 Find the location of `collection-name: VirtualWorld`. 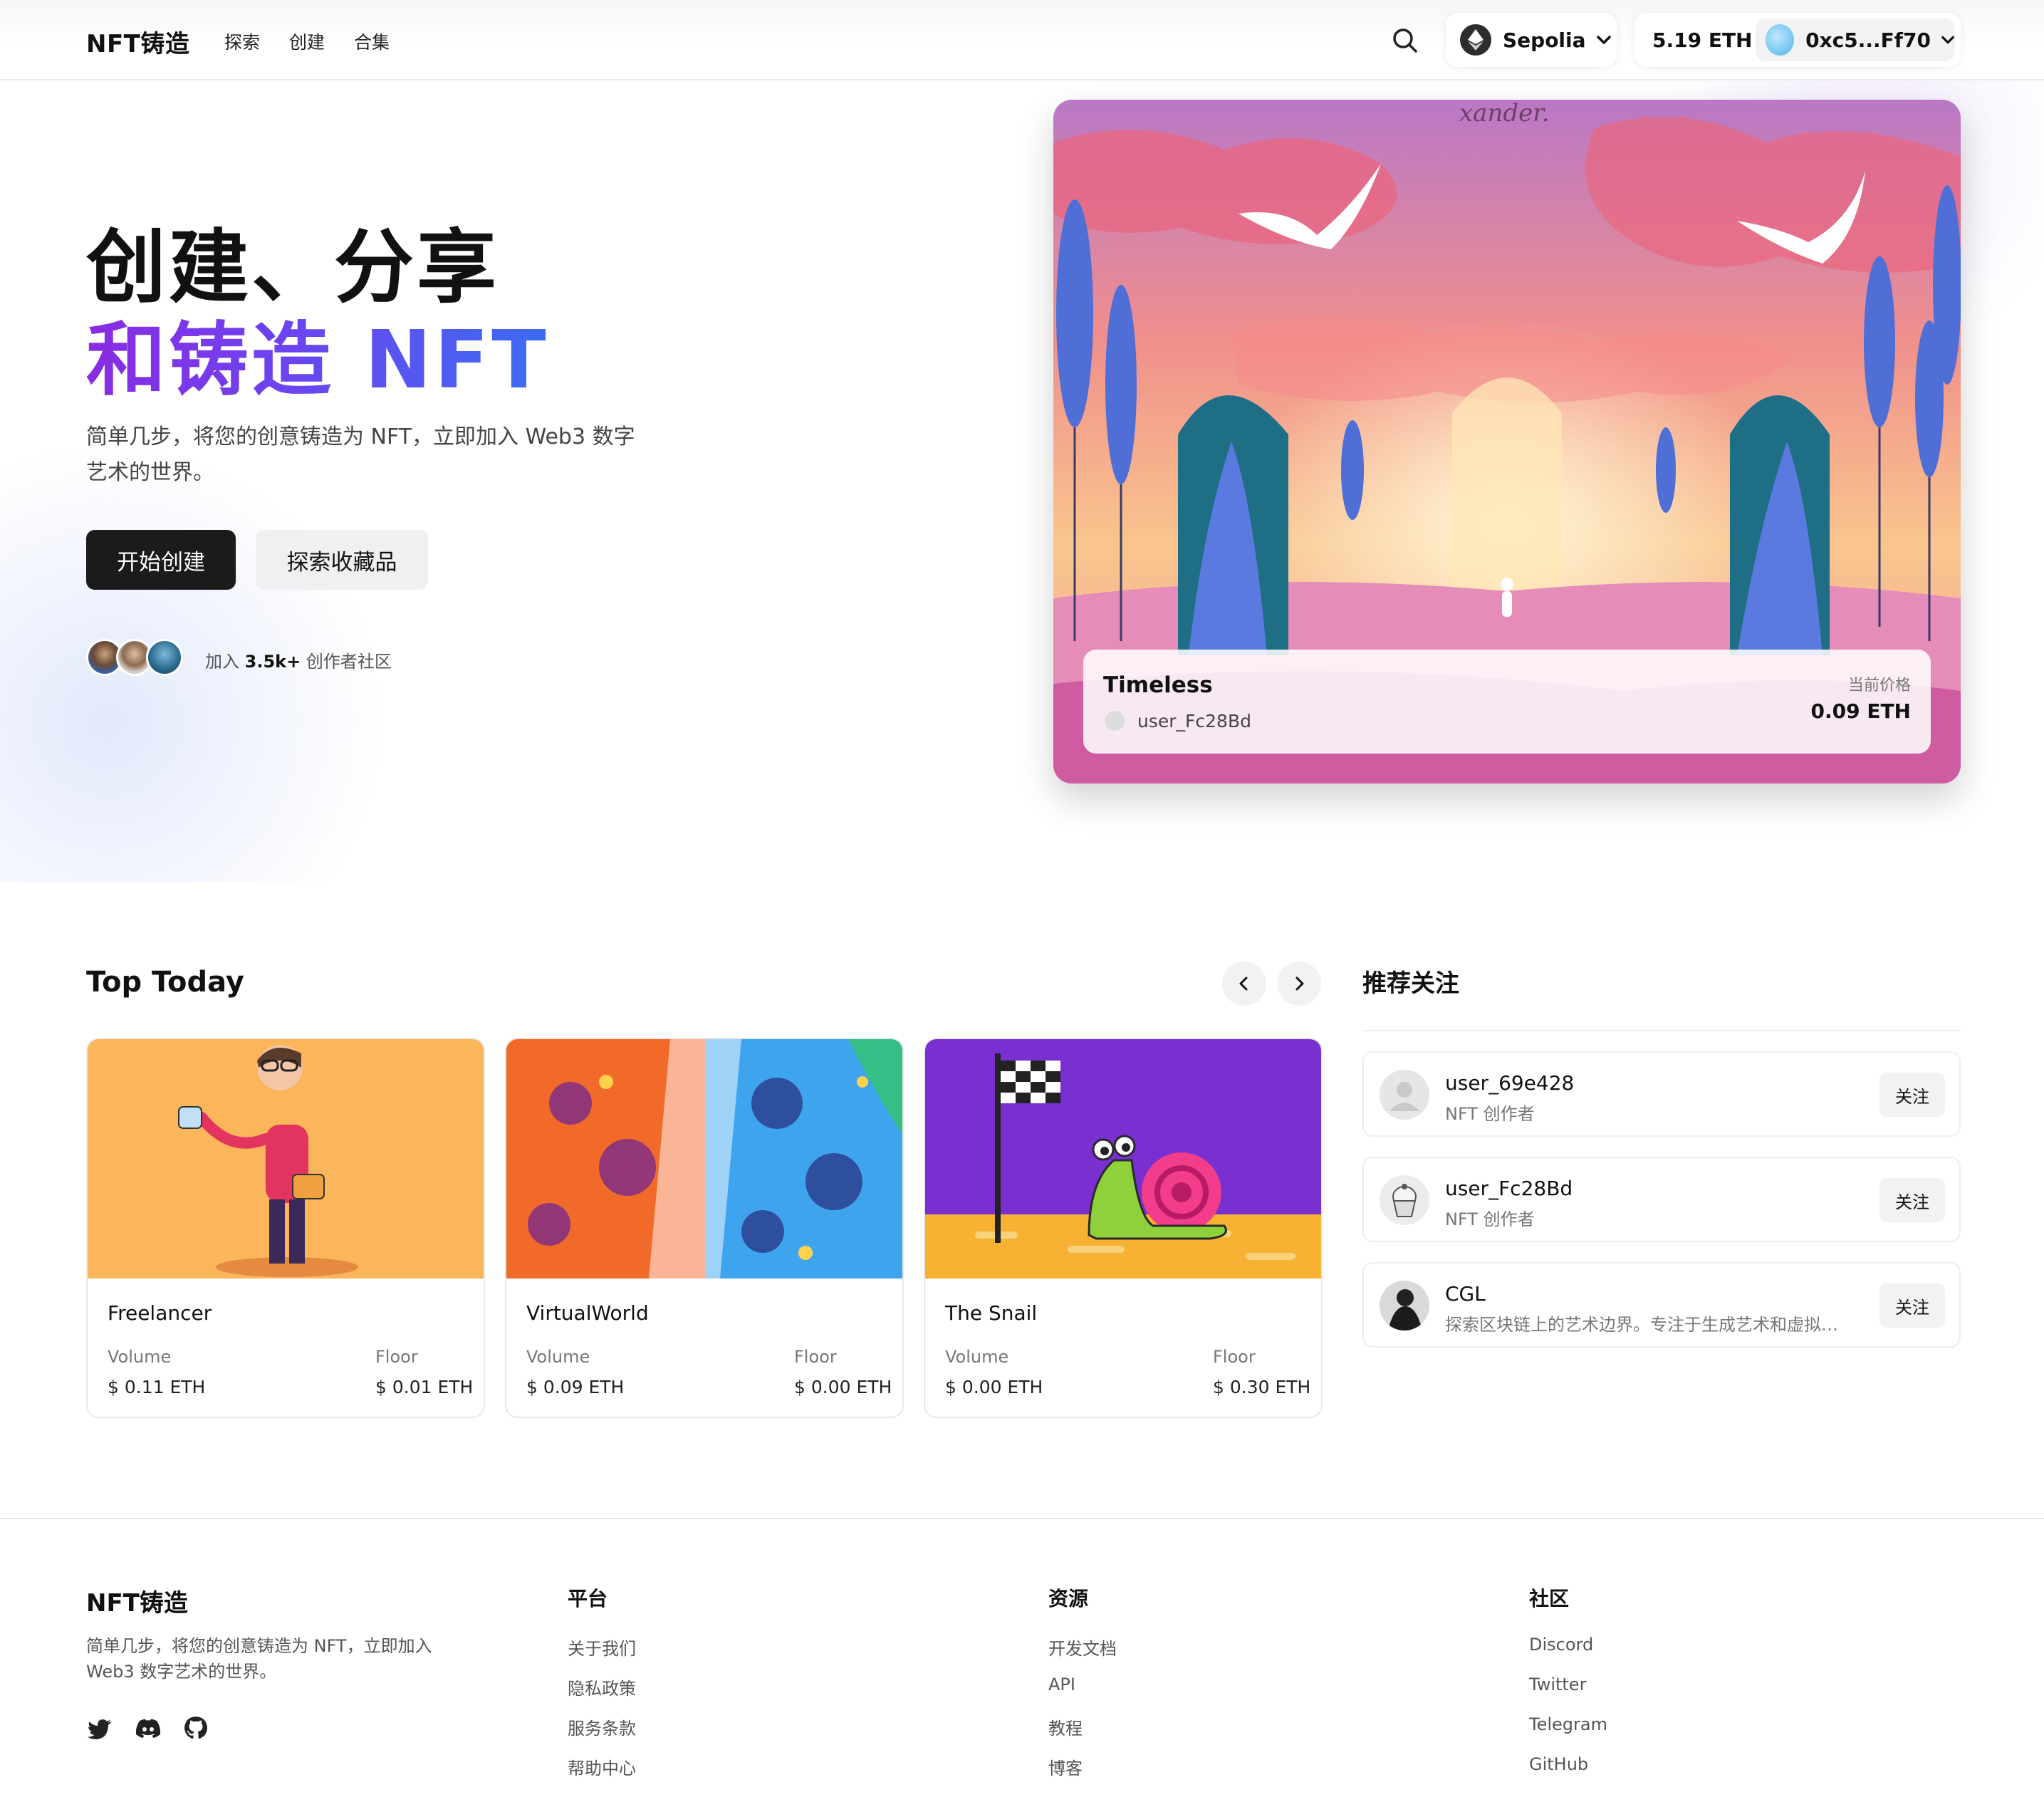

collection-name: VirtualWorld is located at coordinates (587, 1313).